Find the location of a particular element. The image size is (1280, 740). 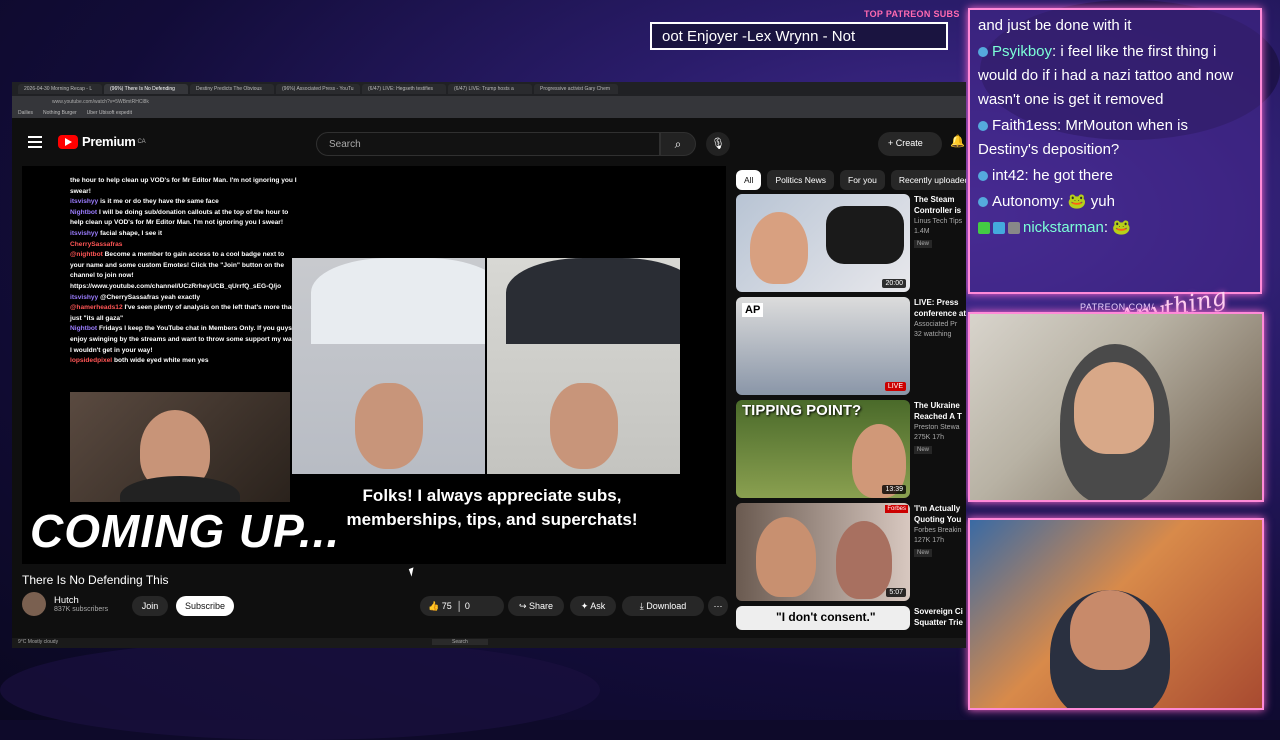

bookmark: Nothing Burger is located at coordinates (60, 113).